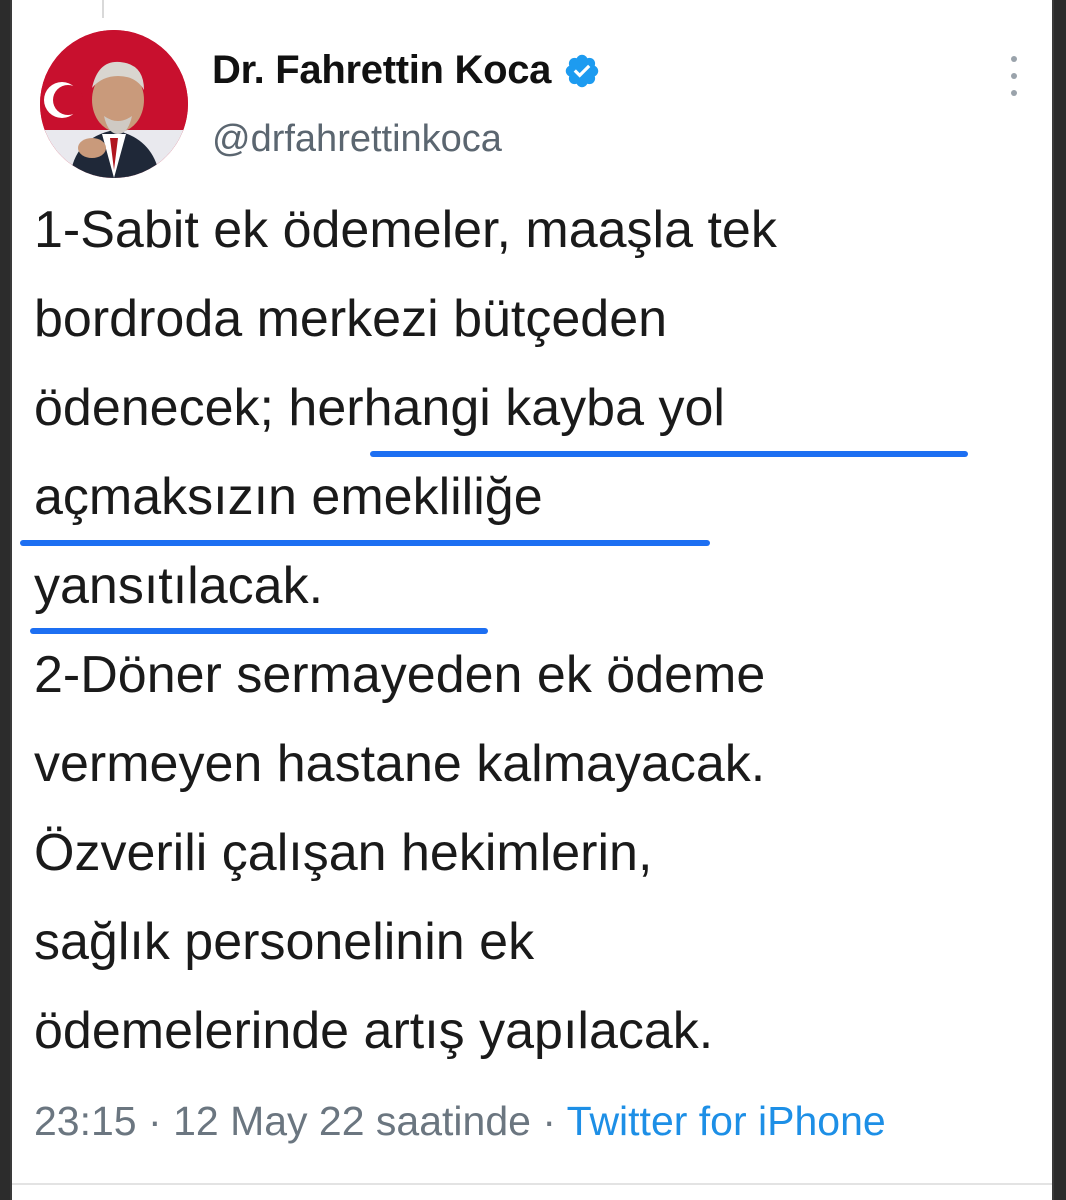 This screenshot has width=1066, height=1200. I want to click on thread-connector-line, so click(103, 9).